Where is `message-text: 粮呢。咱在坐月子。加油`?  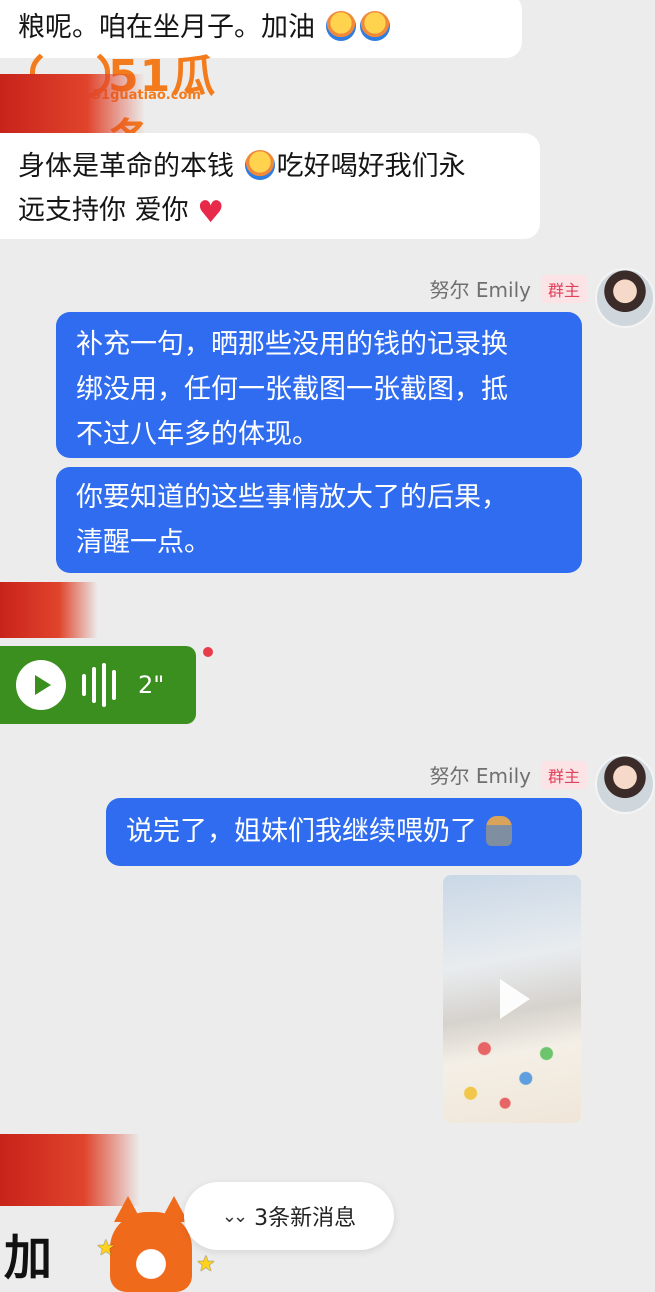 message-text: 粮呢。咱在坐月子。加油 is located at coordinates (166, 27).